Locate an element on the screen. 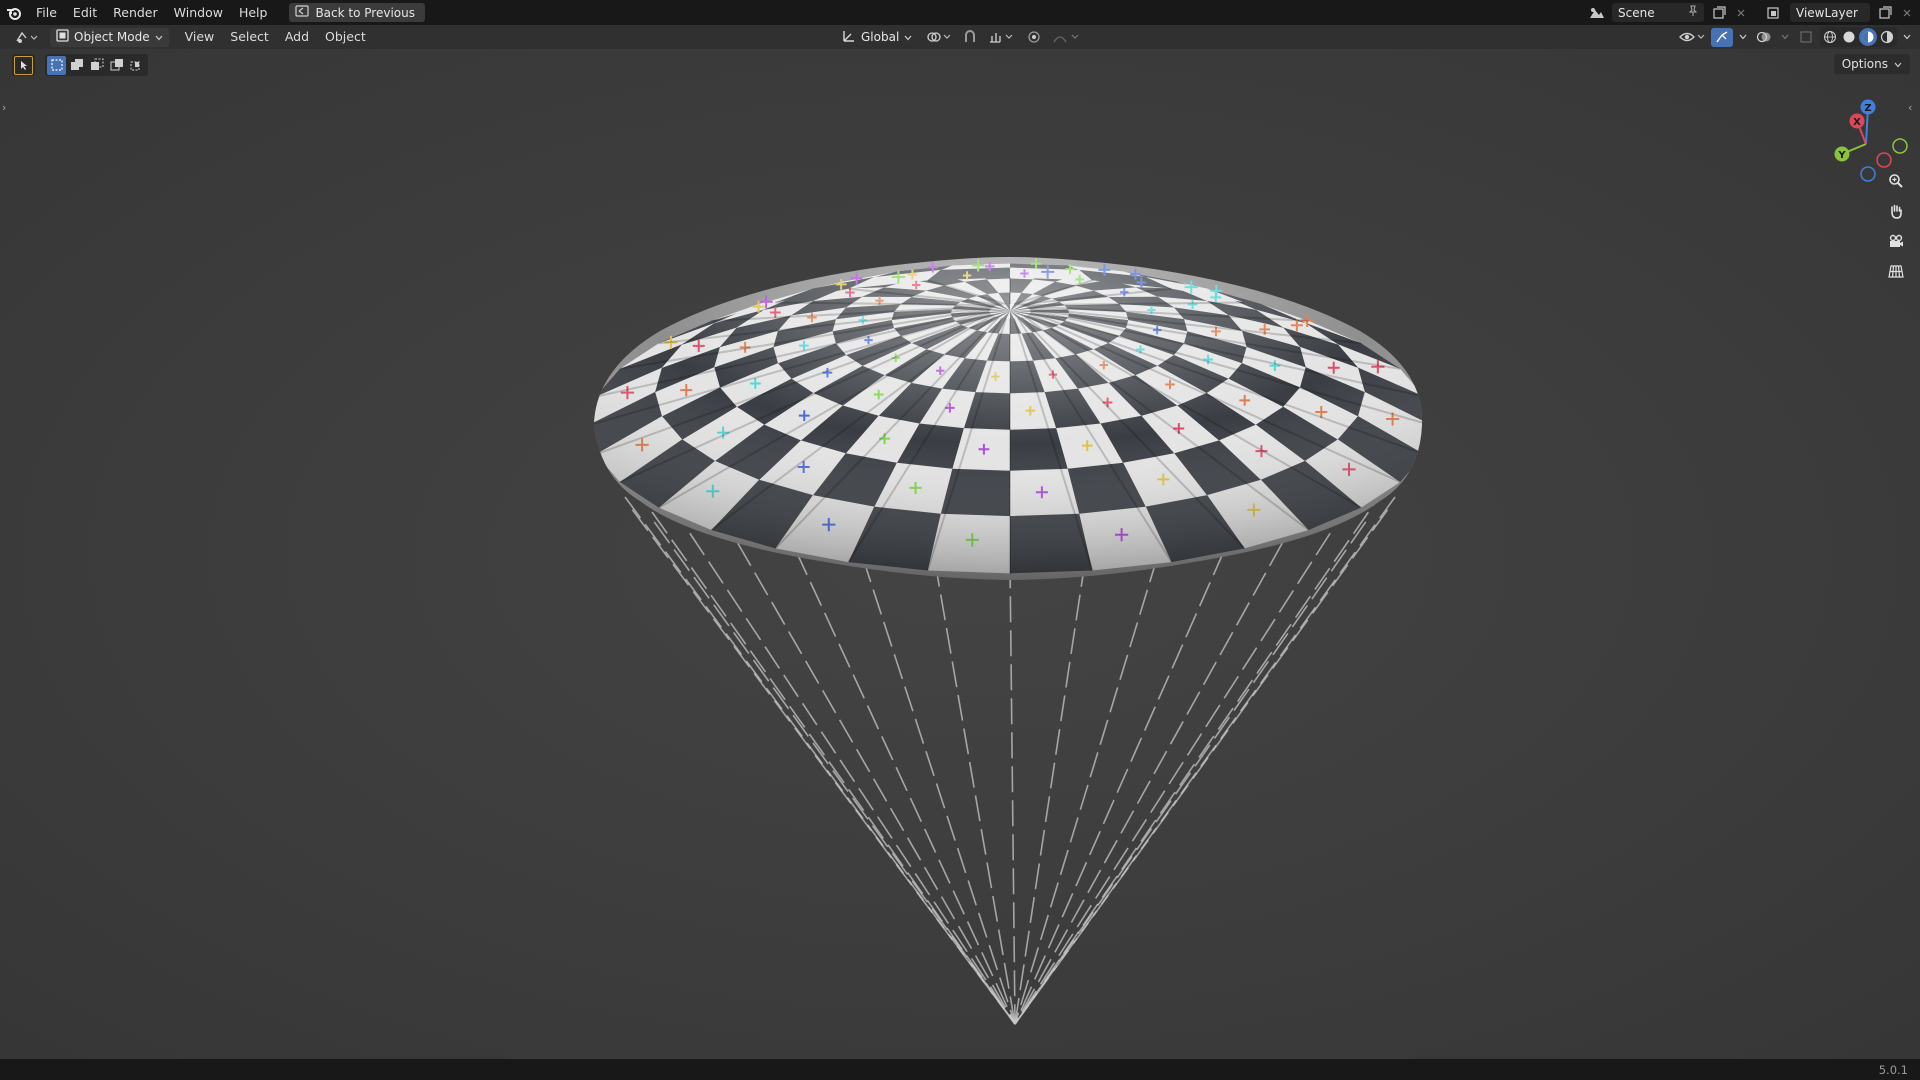 The width and height of the screenshot is (1920, 1080). grid-view-icon is located at coordinates (1896, 271).